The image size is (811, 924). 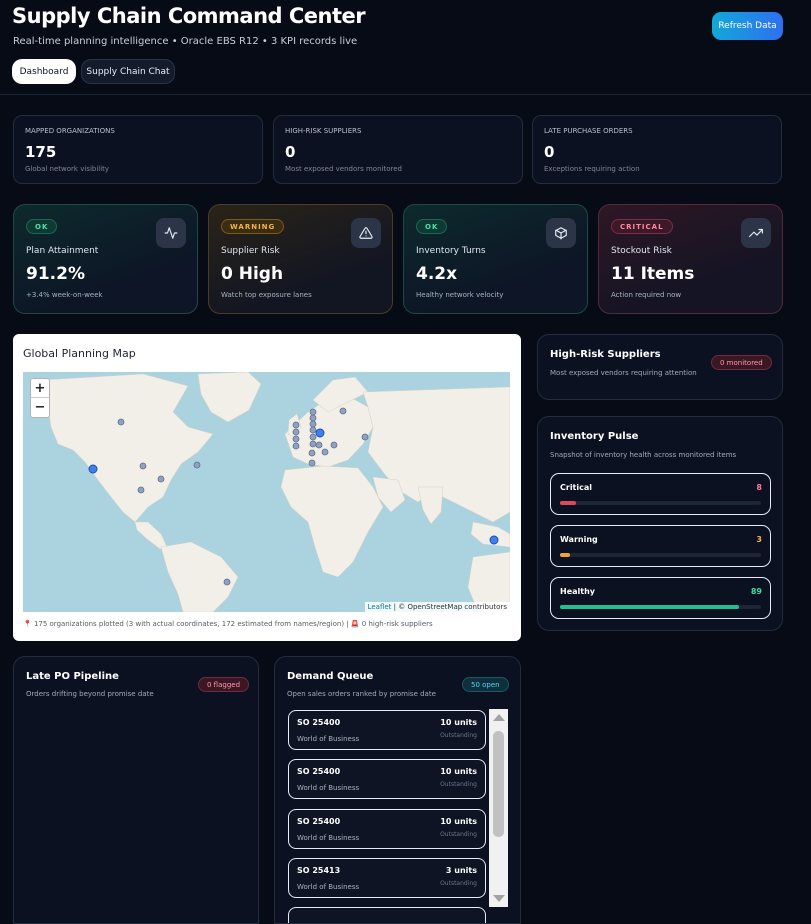 I want to click on pulse-label: Critical, so click(x=576, y=487).